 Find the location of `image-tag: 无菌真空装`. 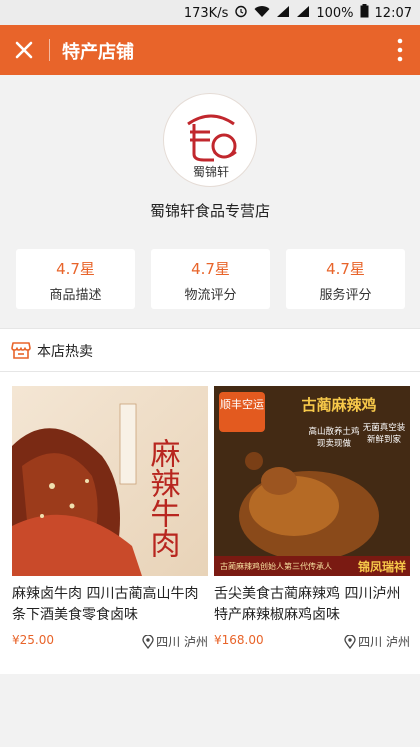

image-tag: 无菌真空装 is located at coordinates (384, 427).